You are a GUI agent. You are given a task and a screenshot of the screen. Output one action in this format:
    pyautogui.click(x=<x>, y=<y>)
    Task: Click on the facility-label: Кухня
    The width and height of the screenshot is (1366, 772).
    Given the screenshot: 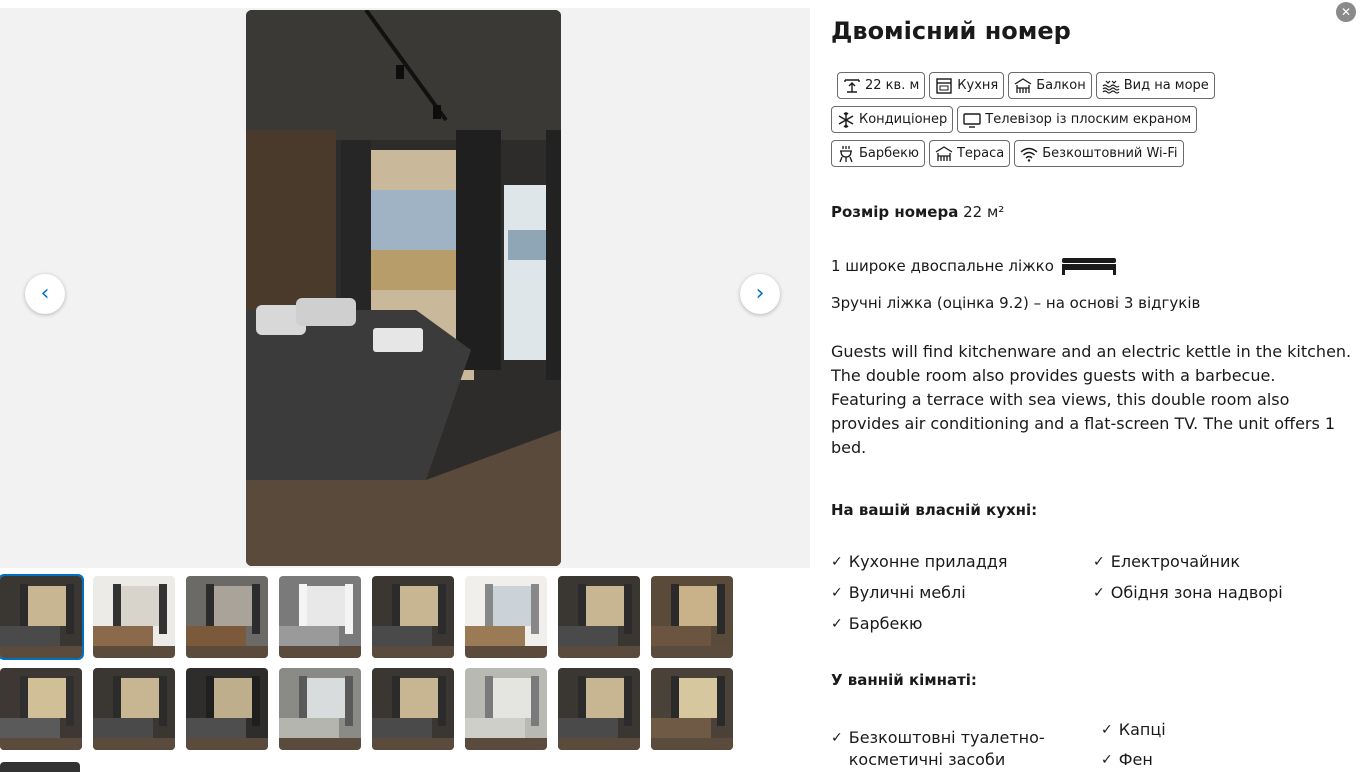 What is the action you would take?
    pyautogui.click(x=978, y=85)
    